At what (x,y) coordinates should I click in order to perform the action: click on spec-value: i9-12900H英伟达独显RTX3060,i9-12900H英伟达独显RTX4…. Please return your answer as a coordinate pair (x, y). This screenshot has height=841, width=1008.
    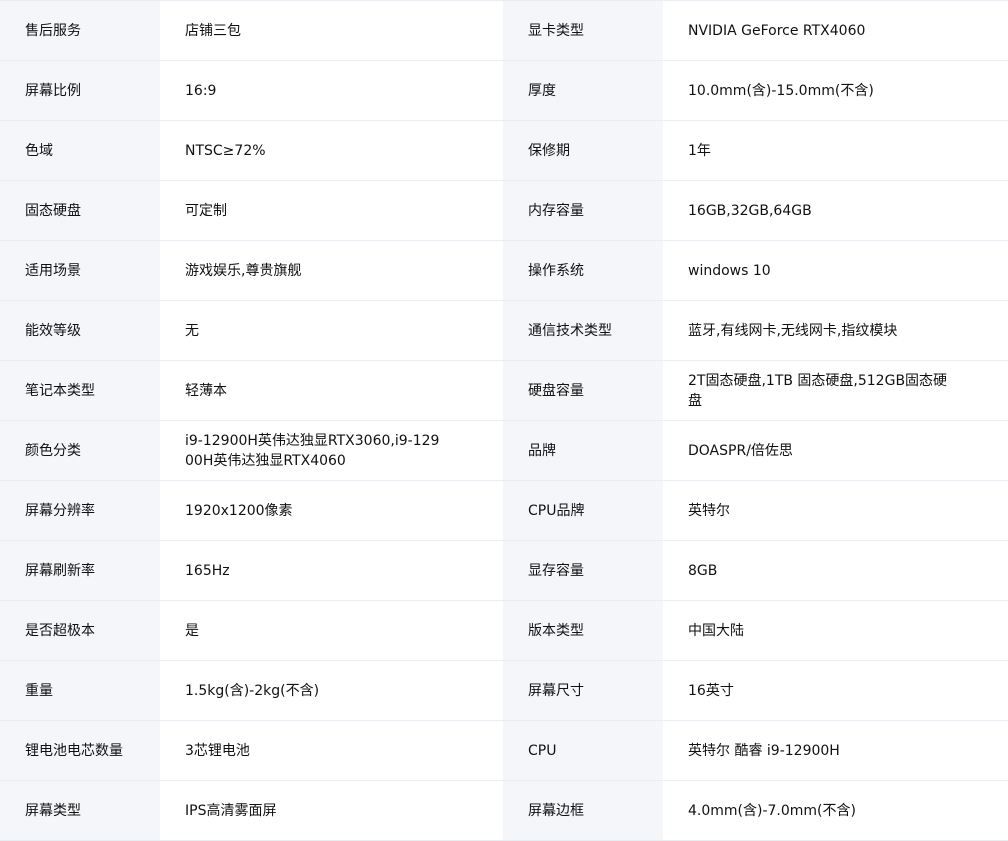
    Looking at the image, I should click on (312, 450).